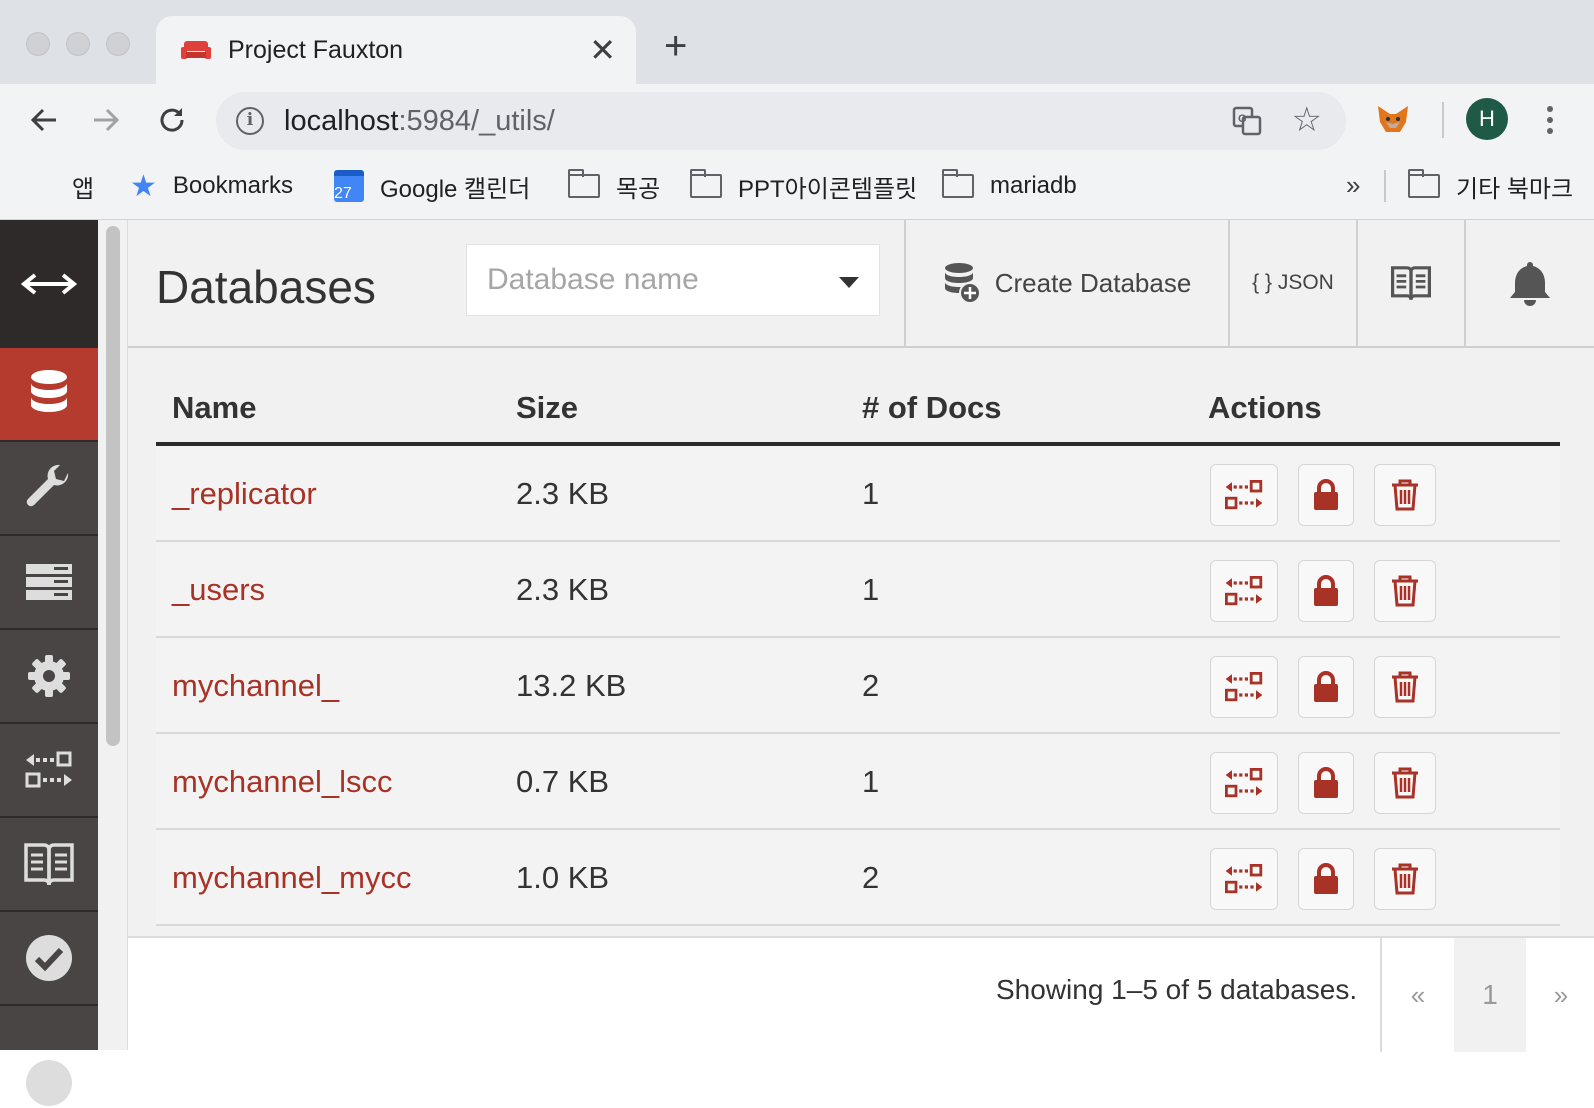  I want to click on site-info-icon: i, so click(250, 121).